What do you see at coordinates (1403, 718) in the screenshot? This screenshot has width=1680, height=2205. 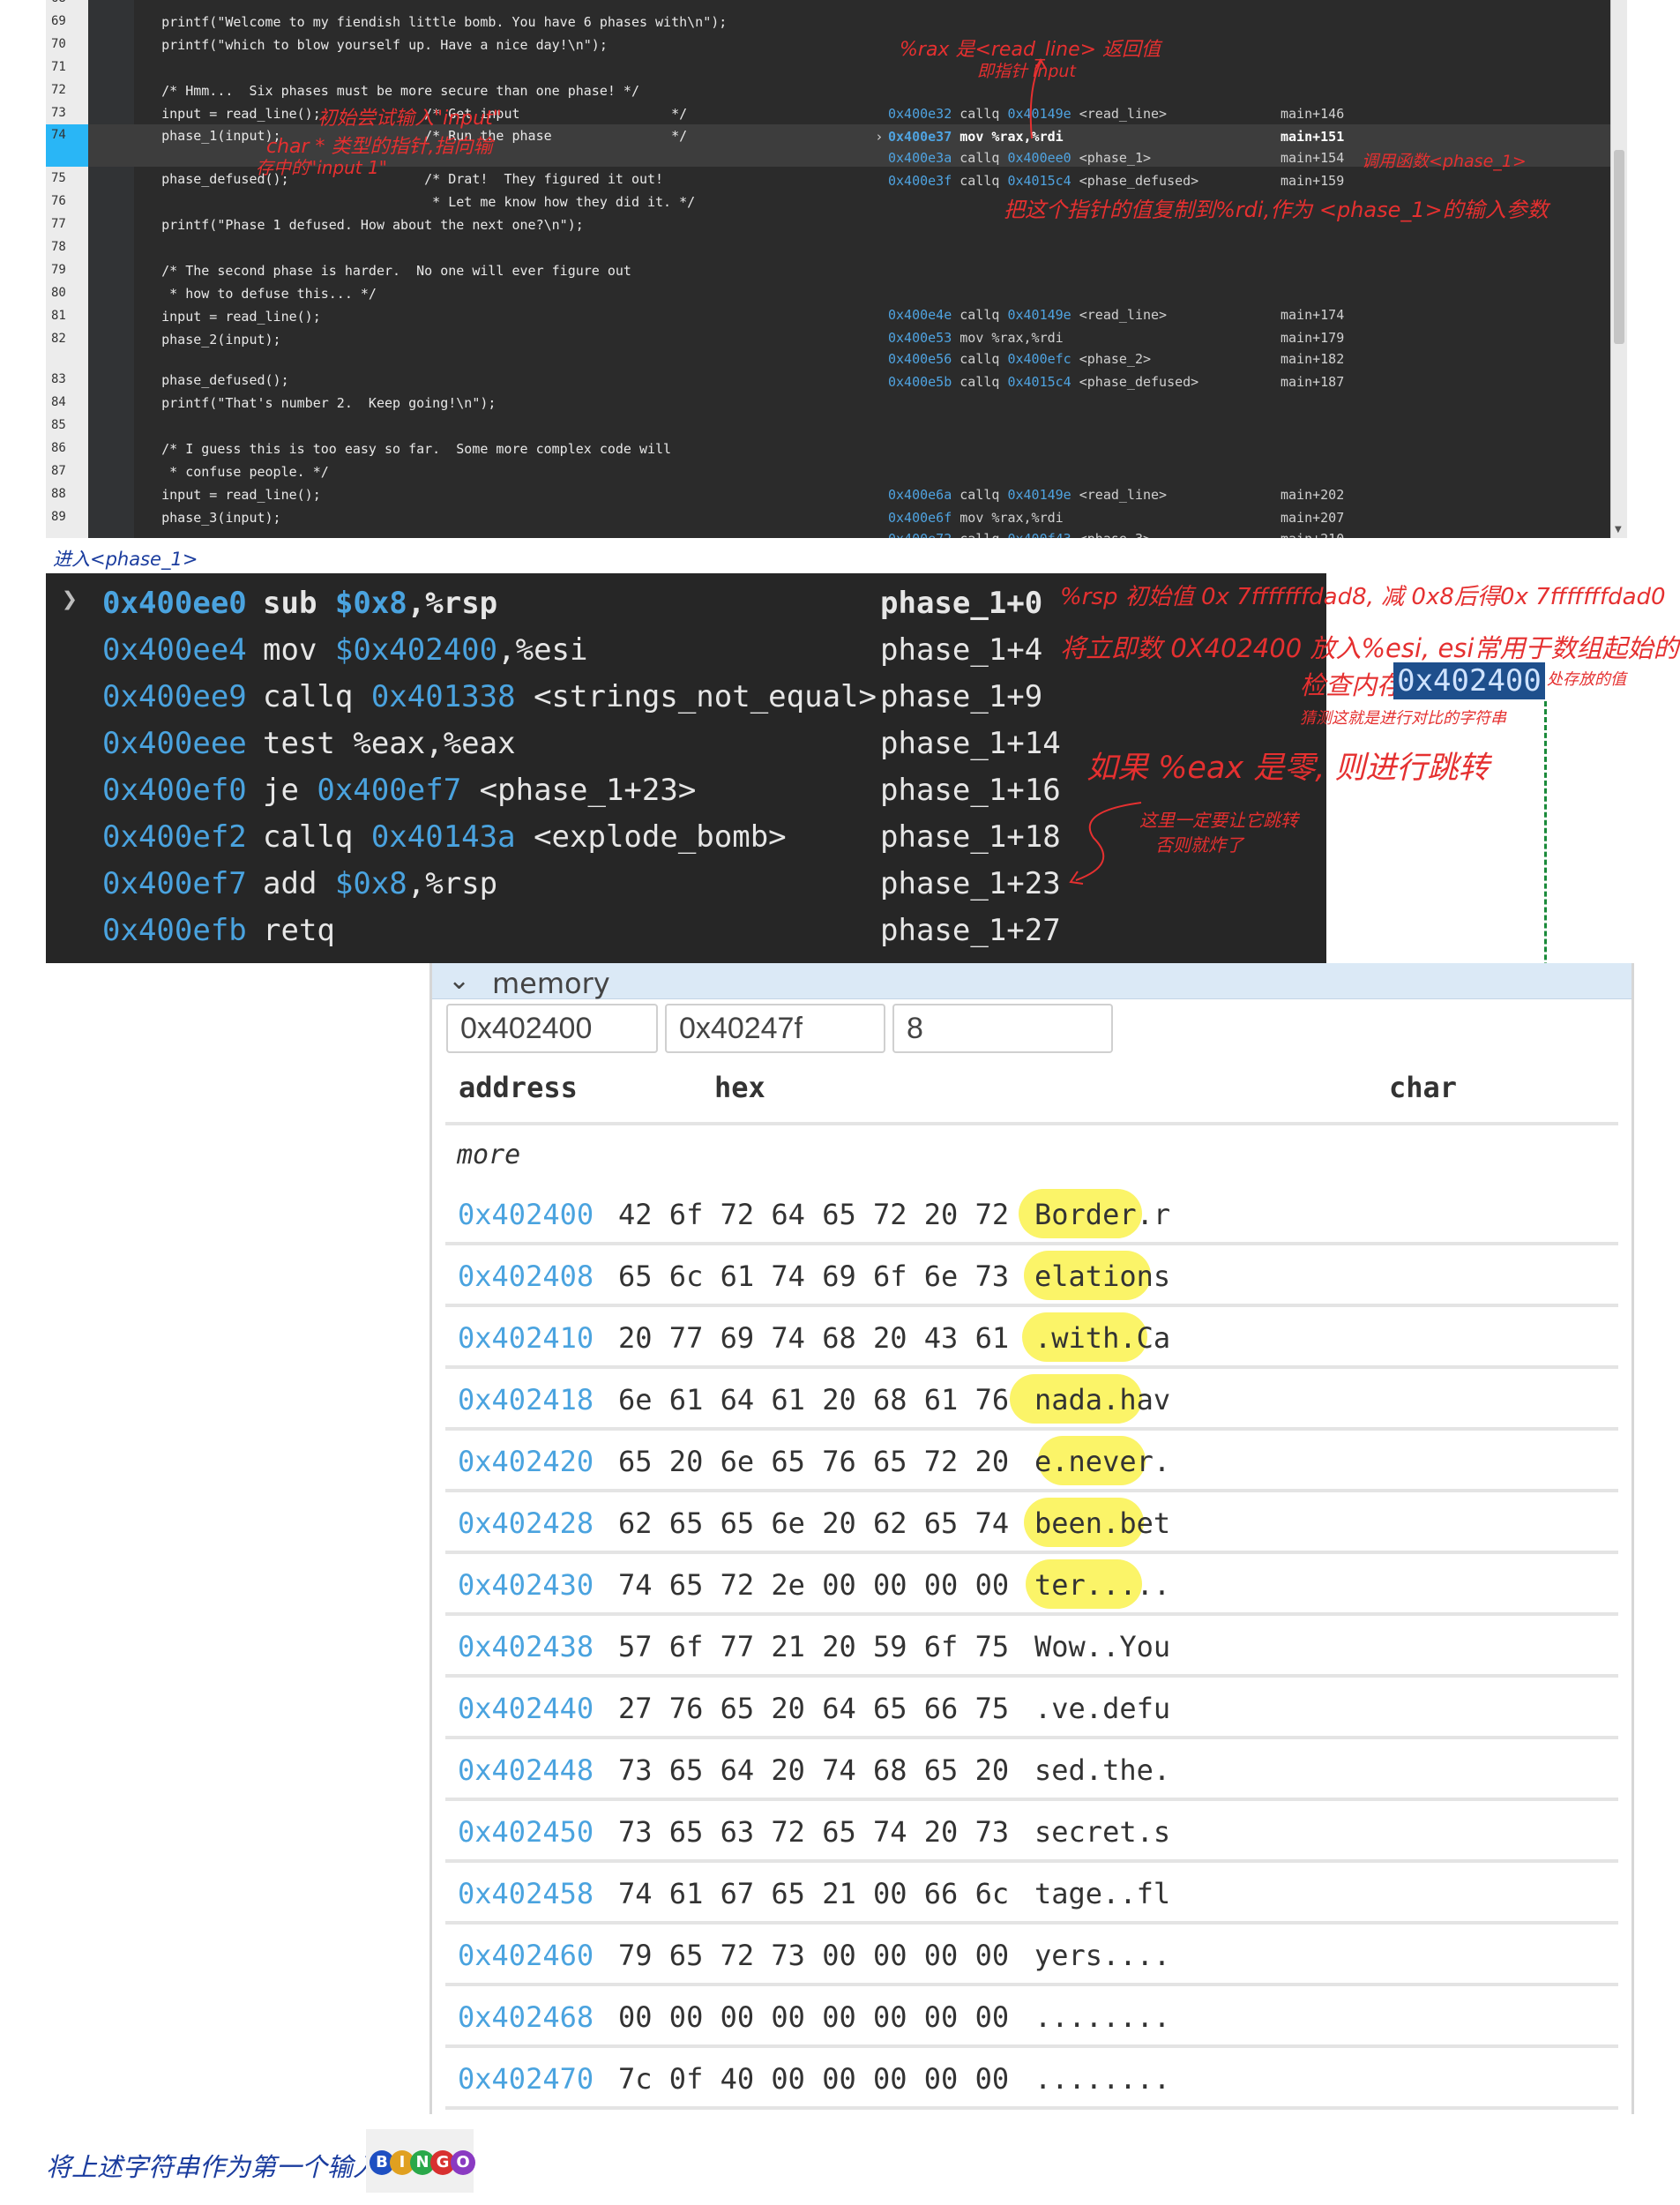 I see `annotation-cmp-string: 猜测这就是进行对比的字符串` at bounding box center [1403, 718].